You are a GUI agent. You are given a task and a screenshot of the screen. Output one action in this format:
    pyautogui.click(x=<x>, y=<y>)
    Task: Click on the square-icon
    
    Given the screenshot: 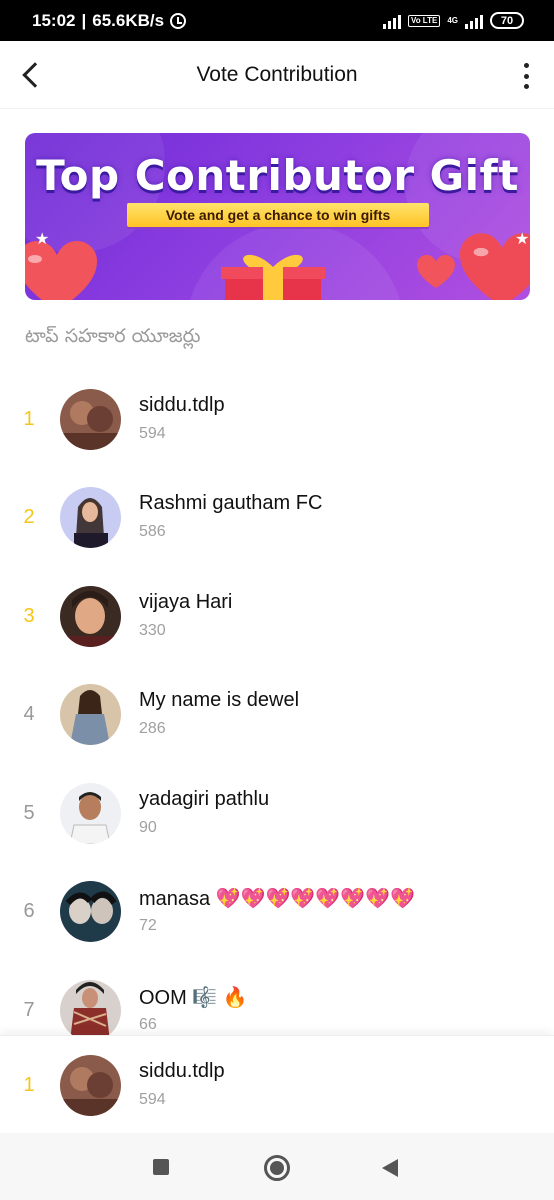 What is the action you would take?
    pyautogui.click(x=161, y=1167)
    